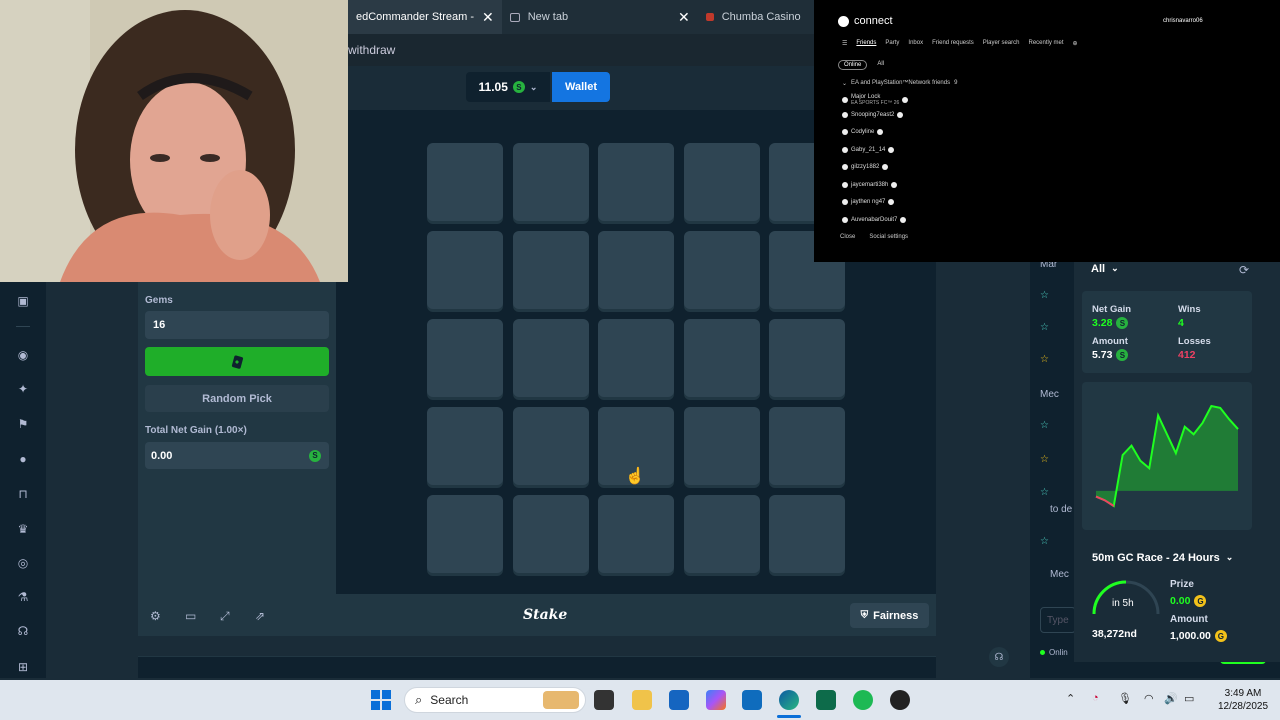 The height and width of the screenshot is (720, 1280). Describe the element at coordinates (581, 87) in the screenshot. I see `wallet-button: Wallet` at that location.